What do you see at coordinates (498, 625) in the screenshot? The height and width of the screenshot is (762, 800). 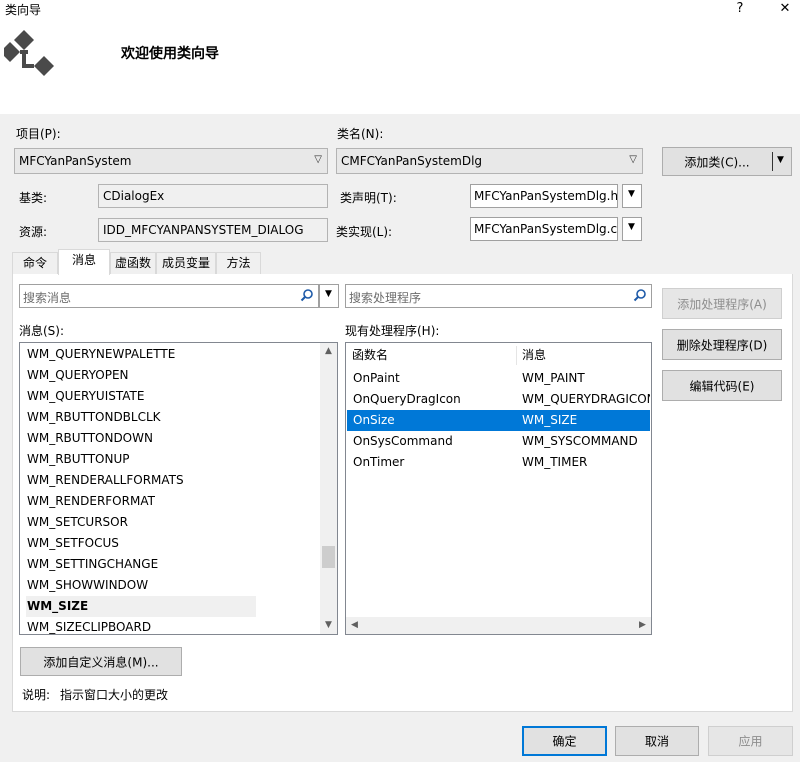 I see `handlers-hscrollbar: ◀ ▶` at bounding box center [498, 625].